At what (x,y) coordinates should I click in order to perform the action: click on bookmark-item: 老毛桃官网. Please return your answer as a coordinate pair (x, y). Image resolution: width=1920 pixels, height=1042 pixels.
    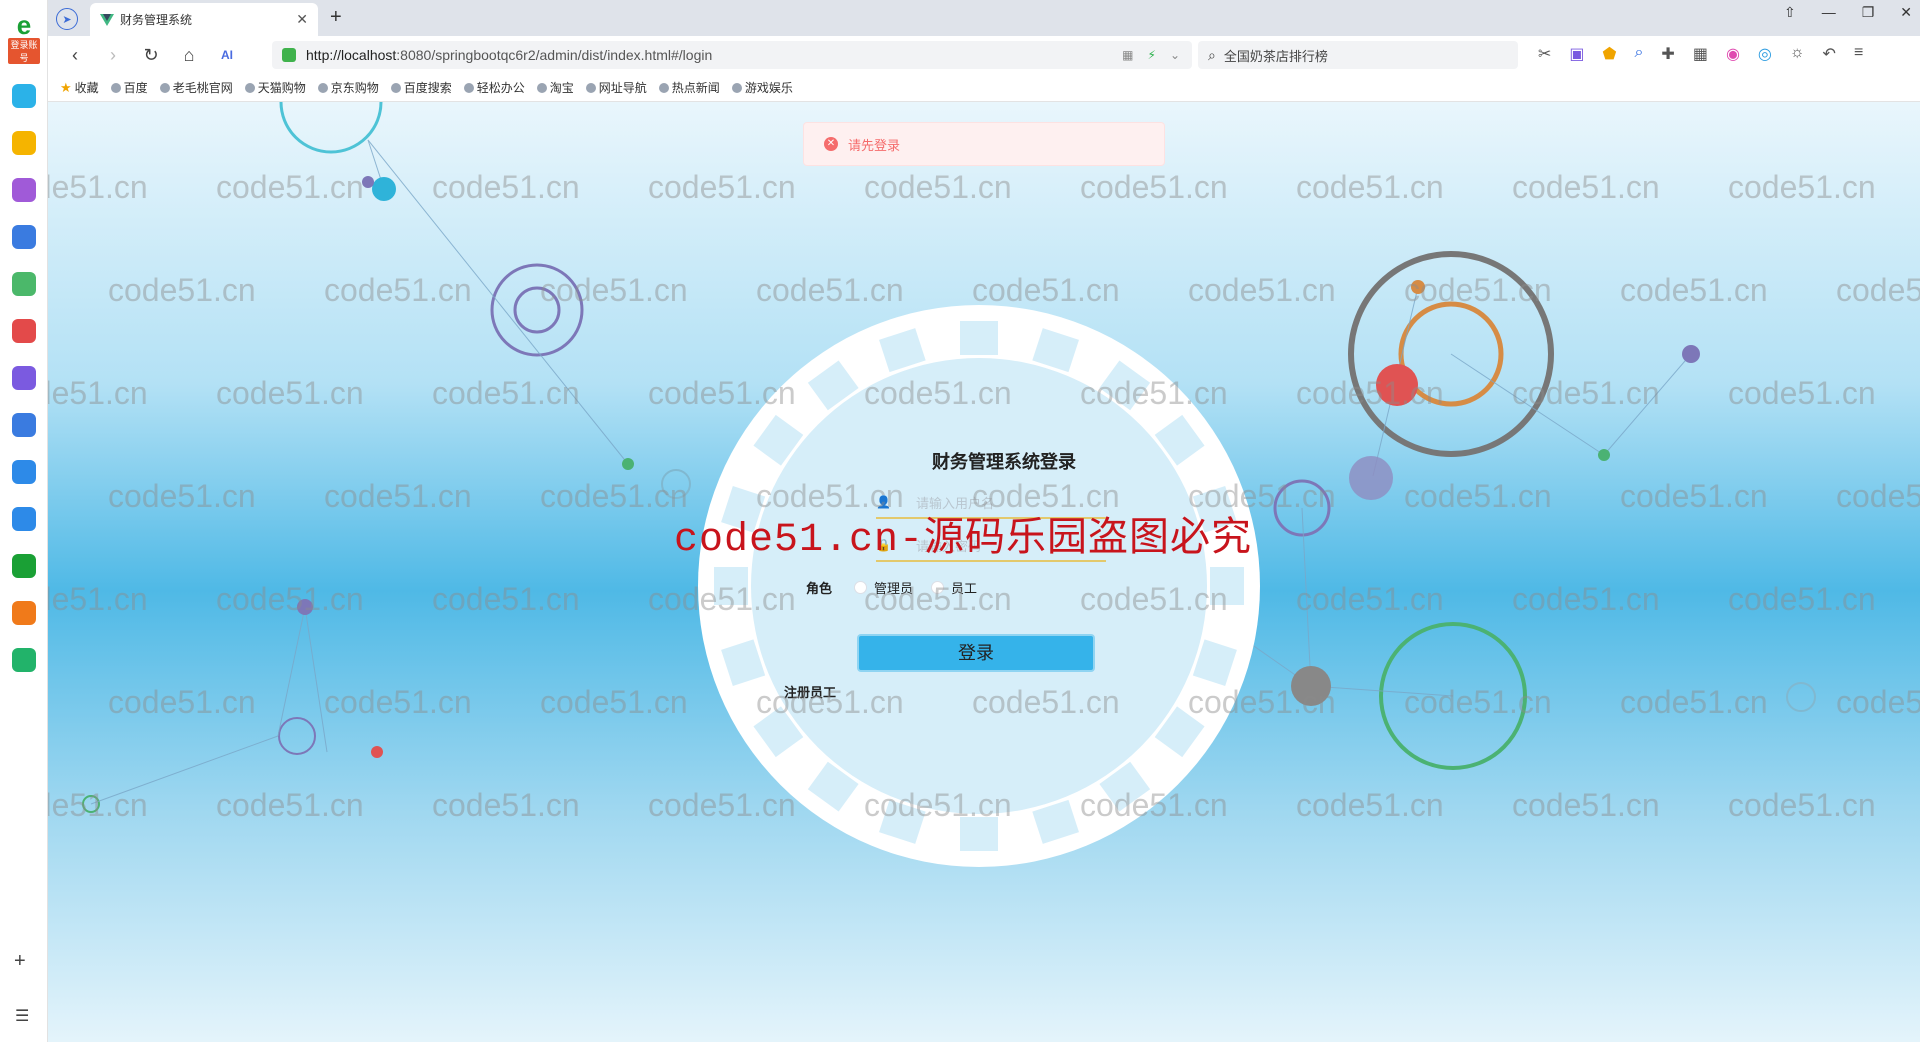
    Looking at the image, I should click on (196, 87).